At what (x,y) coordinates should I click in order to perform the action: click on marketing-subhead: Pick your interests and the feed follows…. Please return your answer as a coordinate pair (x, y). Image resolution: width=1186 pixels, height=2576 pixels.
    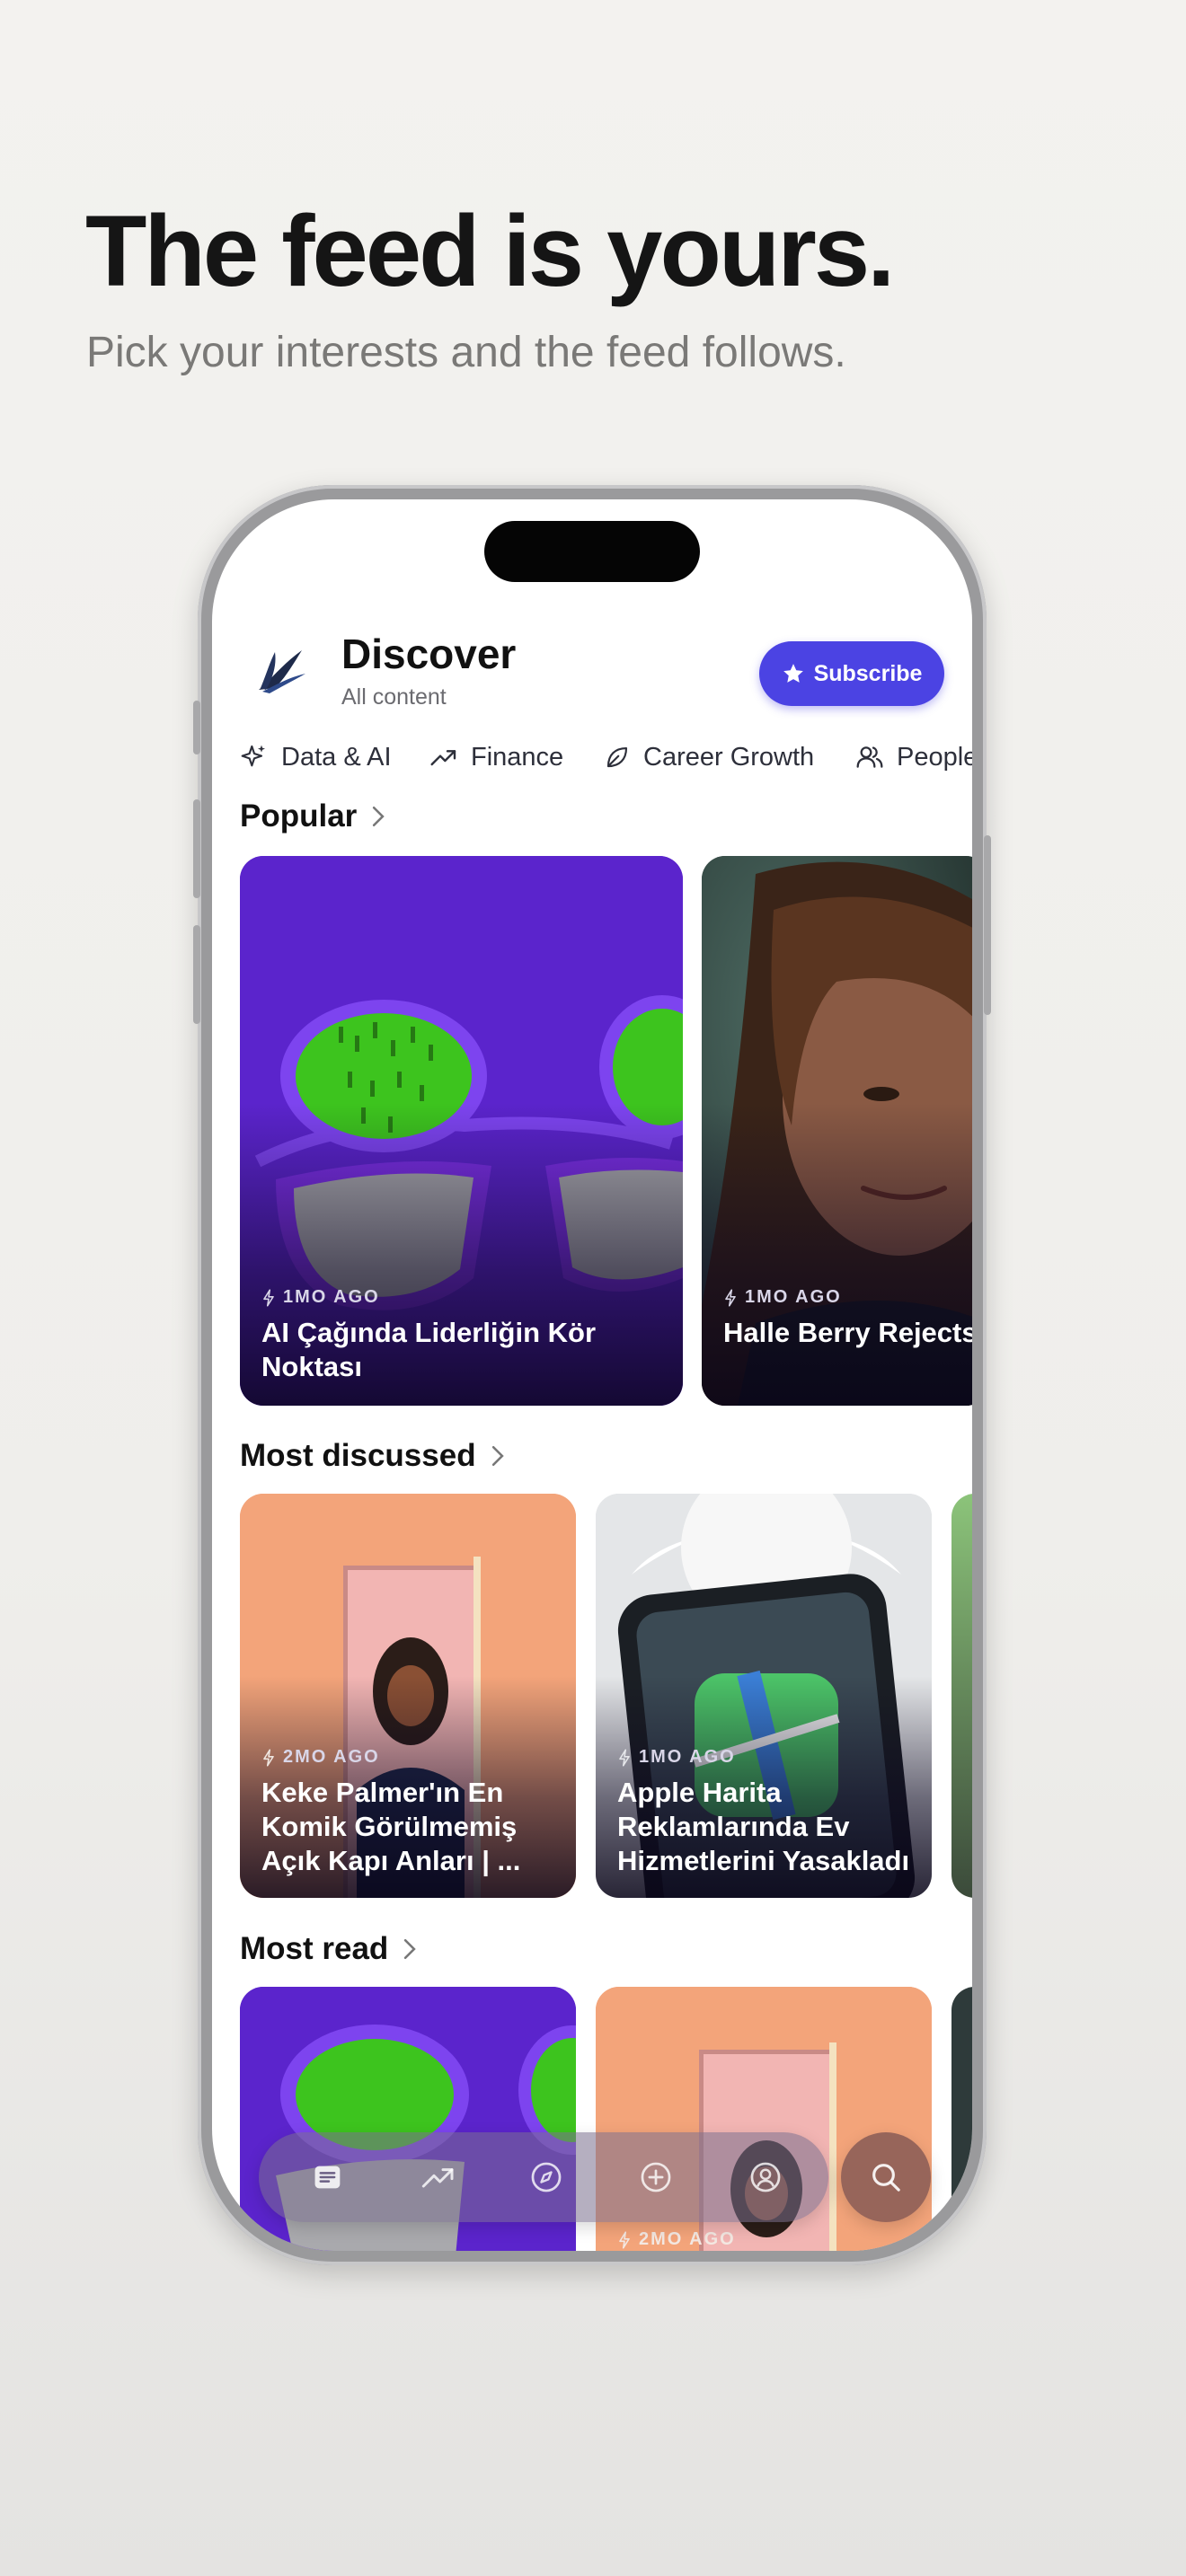
    Looking at the image, I should click on (466, 352).